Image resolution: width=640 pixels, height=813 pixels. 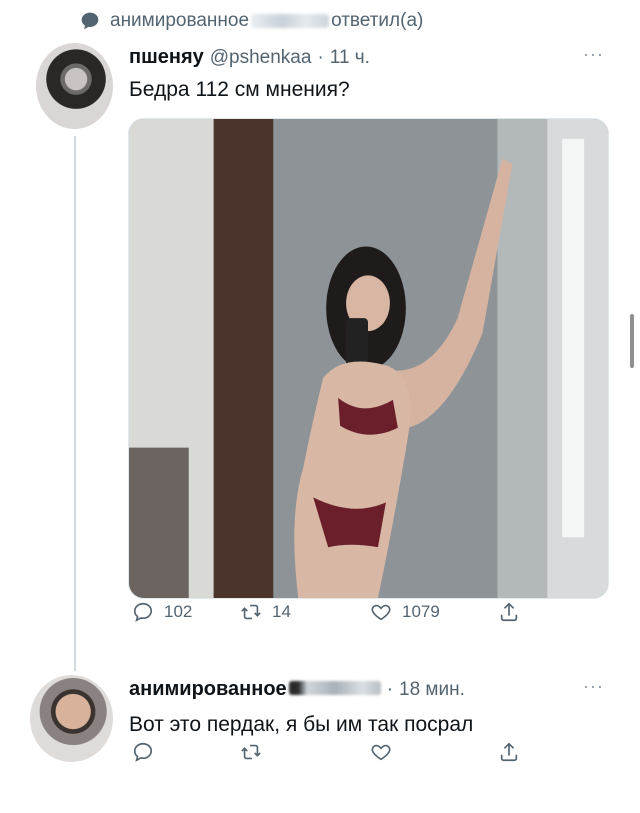 What do you see at coordinates (632, 341) in the screenshot?
I see `scrollbar` at bounding box center [632, 341].